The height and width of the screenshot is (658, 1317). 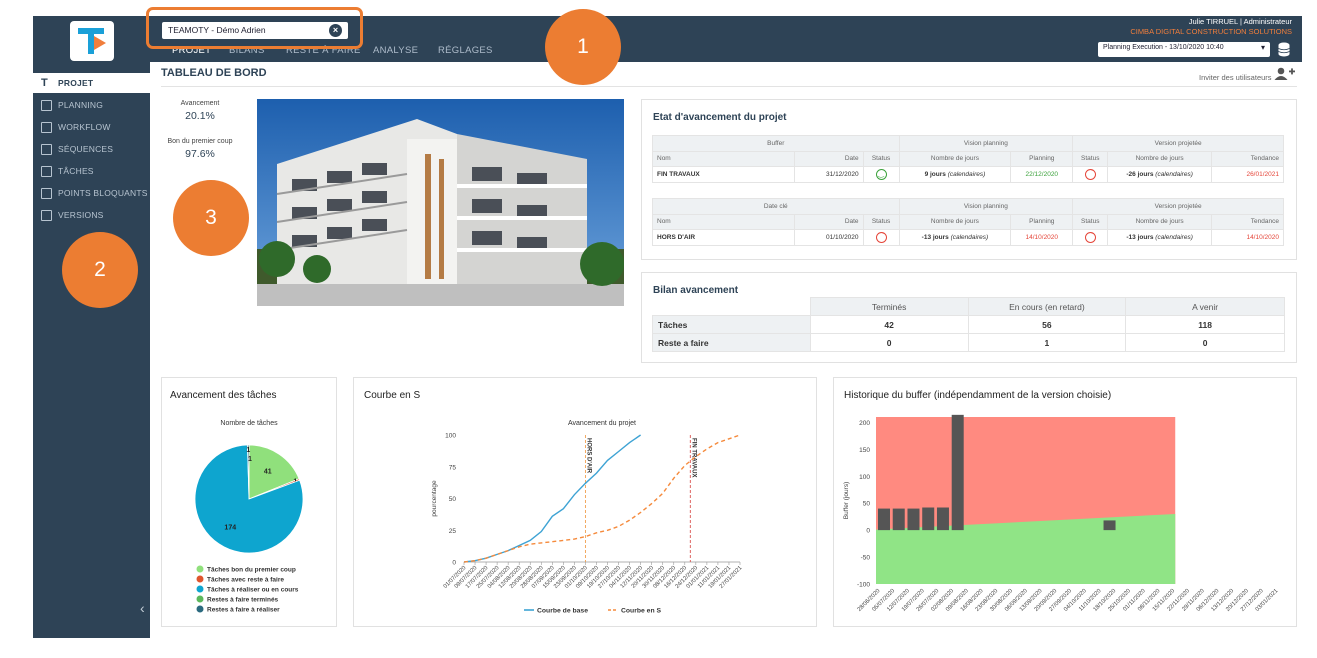 What do you see at coordinates (1205, 324) in the screenshot?
I see `bilan-cell: 118` at bounding box center [1205, 324].